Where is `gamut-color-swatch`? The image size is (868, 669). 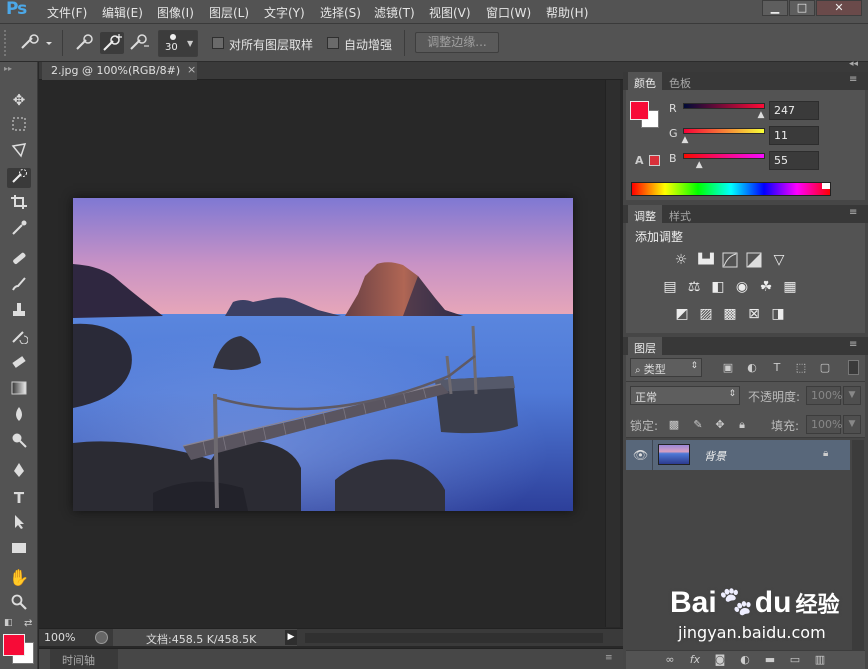 gamut-color-swatch is located at coordinates (654, 160).